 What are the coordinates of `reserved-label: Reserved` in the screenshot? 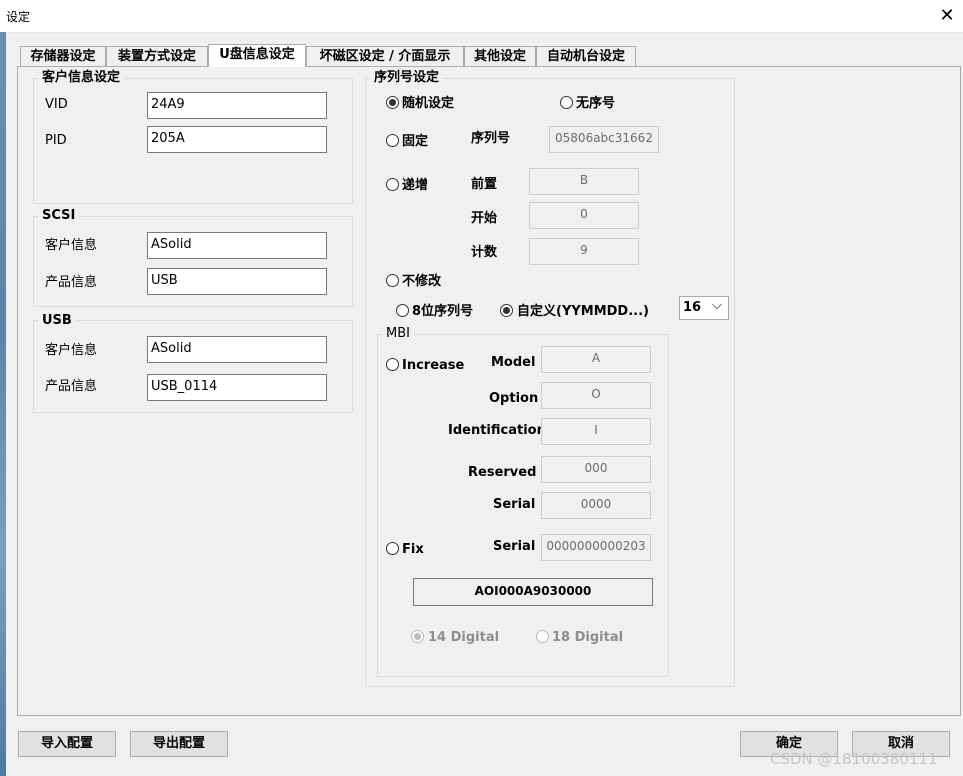 It's located at (502, 472).